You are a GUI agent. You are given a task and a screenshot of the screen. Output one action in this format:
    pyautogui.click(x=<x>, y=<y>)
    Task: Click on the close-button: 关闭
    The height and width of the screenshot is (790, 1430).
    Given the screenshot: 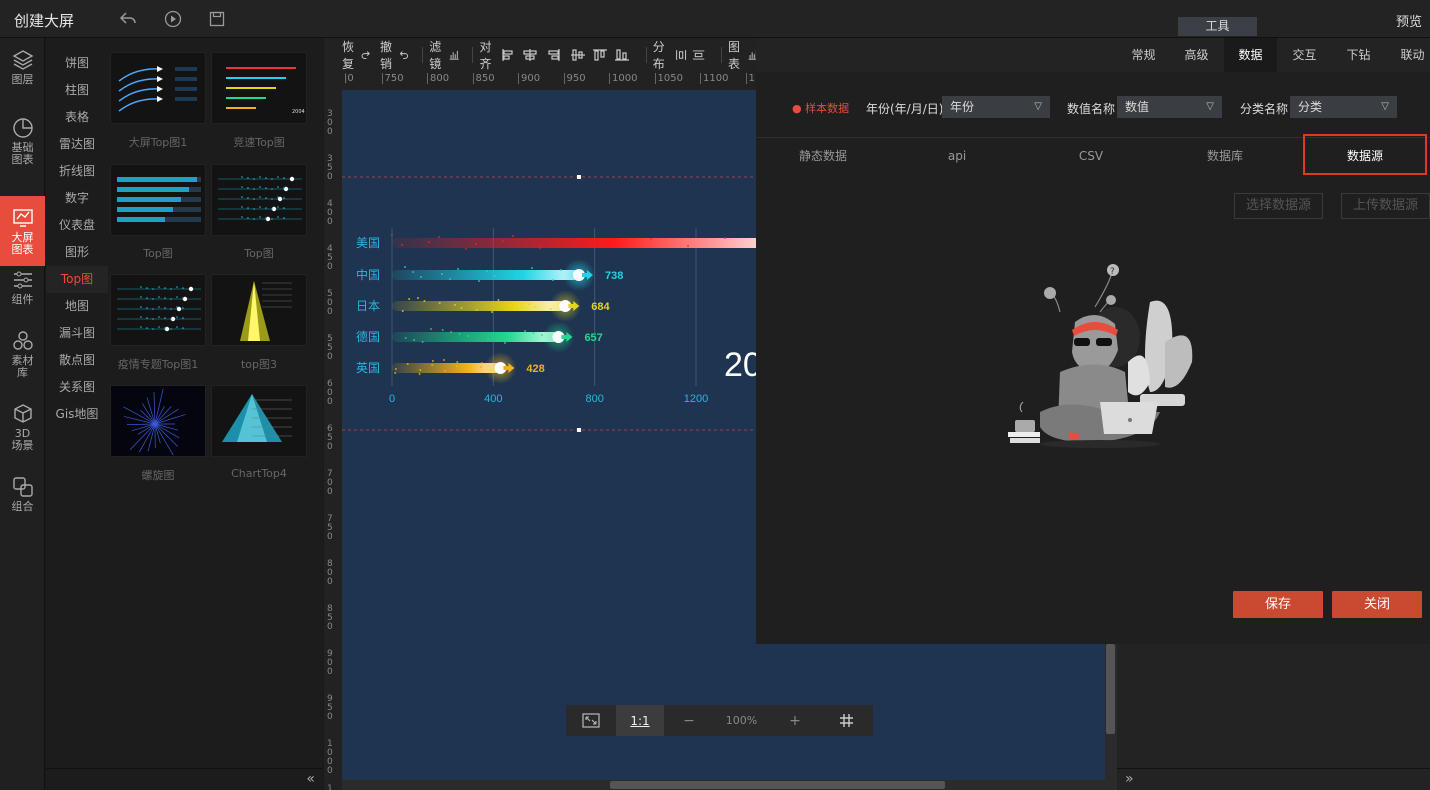 What is the action you would take?
    pyautogui.click(x=1377, y=604)
    